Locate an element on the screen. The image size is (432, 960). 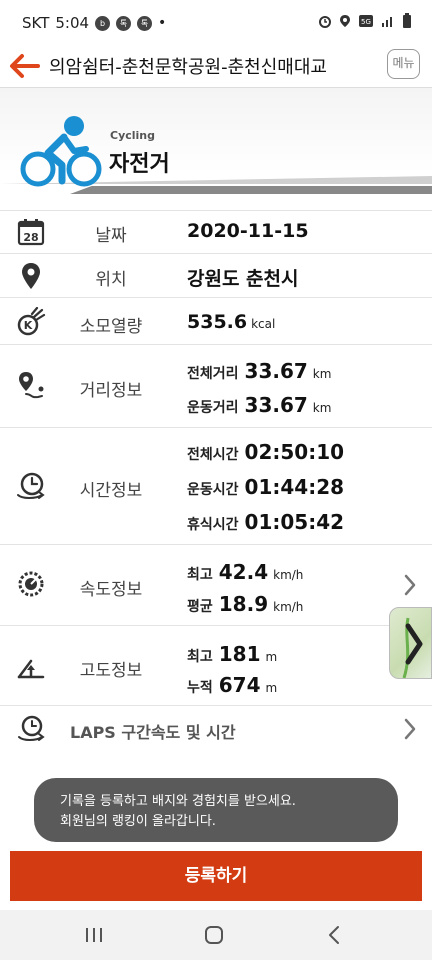
date-label: 날짜 is located at coordinates (111, 236).